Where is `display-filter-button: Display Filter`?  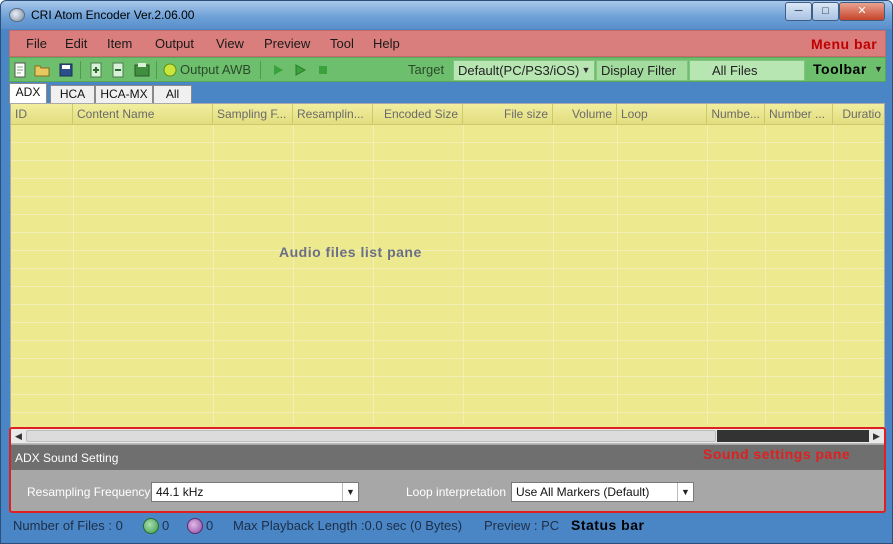
display-filter-button: Display Filter is located at coordinates (642, 70).